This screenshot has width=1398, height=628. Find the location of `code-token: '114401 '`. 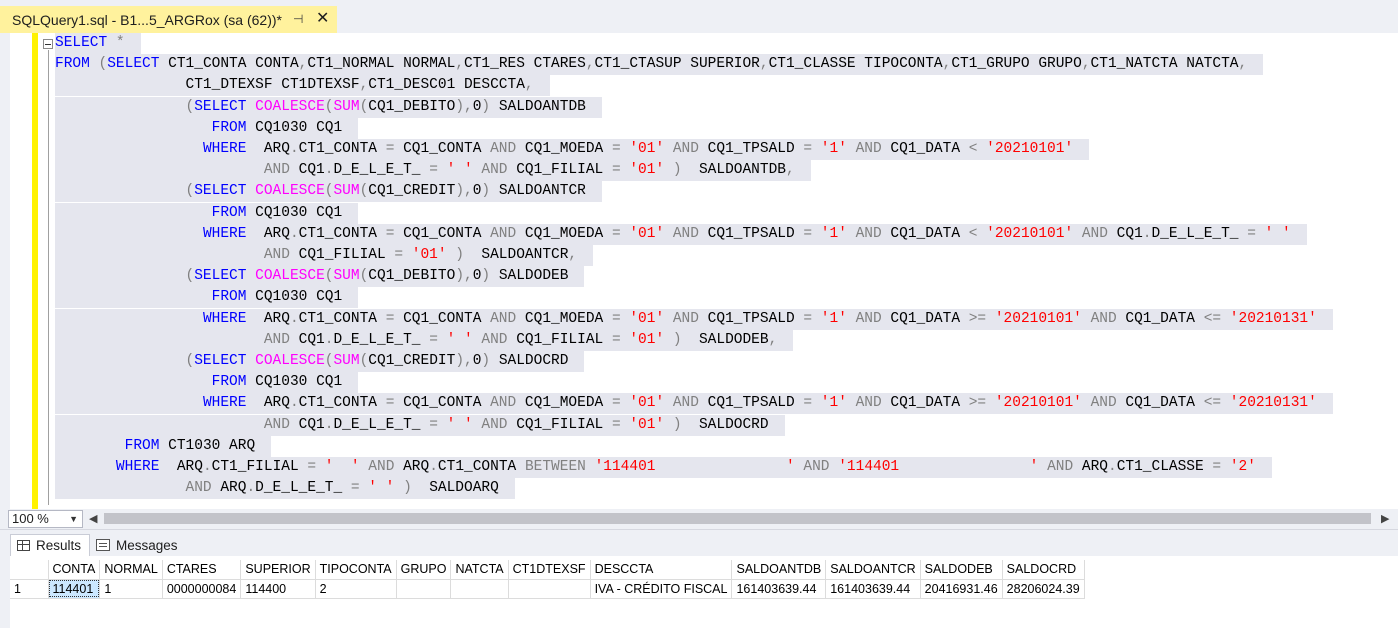

code-token: '114401 ' is located at coordinates (694, 467).